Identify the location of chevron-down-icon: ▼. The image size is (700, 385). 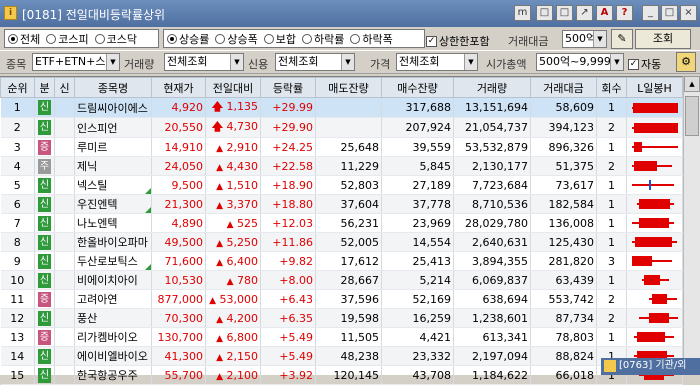
(347, 62).